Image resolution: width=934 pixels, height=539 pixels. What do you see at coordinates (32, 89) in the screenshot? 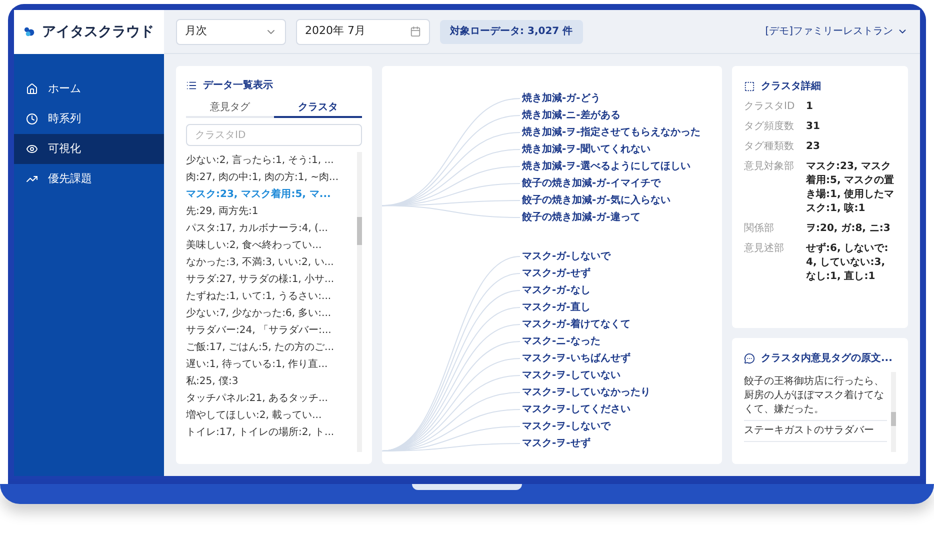
I see `home-icon` at bounding box center [32, 89].